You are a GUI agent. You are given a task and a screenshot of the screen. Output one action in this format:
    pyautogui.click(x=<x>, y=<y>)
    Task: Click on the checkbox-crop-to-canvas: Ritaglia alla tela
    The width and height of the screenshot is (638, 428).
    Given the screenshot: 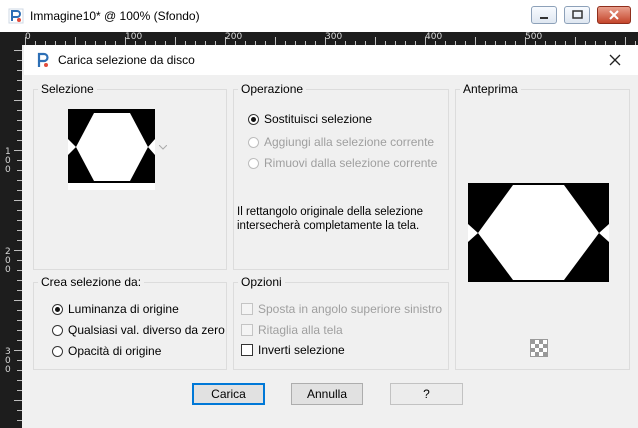 What is the action you would take?
    pyautogui.click(x=292, y=330)
    